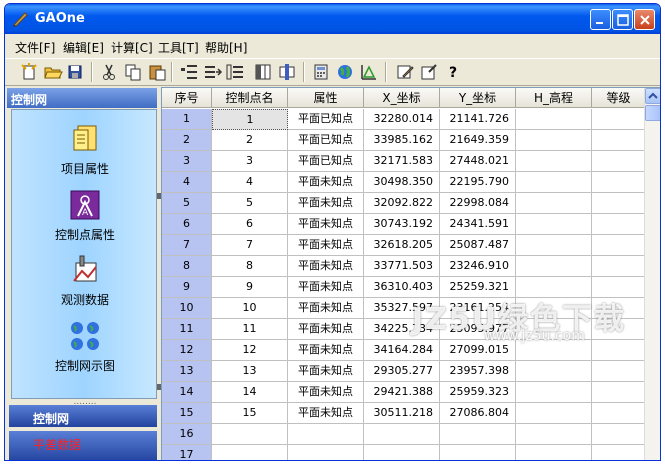  I want to click on table-row: 15 15 平面未知点 30511.218 27086.804, so click(404, 413).